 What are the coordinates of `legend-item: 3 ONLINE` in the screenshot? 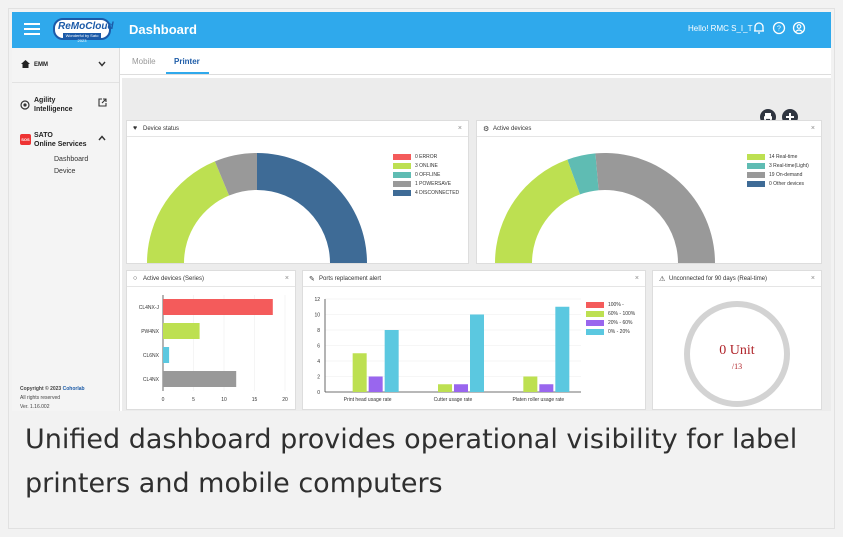 It's located at (426, 167).